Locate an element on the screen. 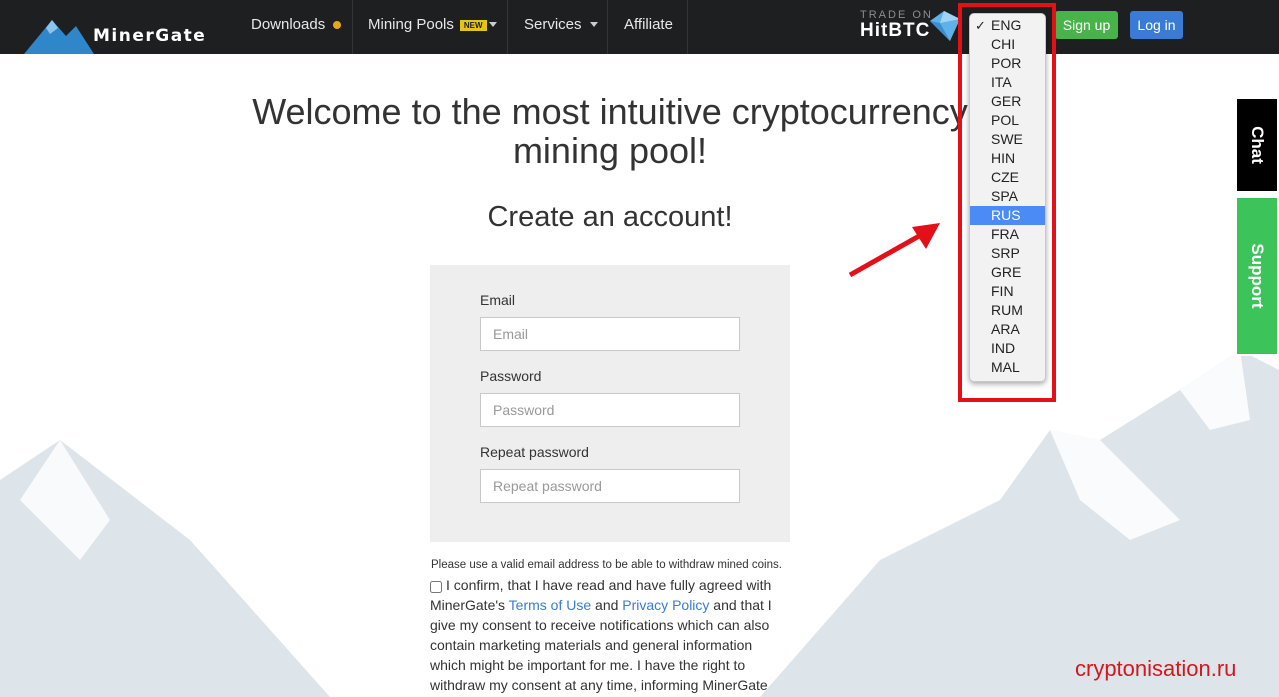 The height and width of the screenshot is (697, 1279). nav-mining-pools: Mining Pools NEW is located at coordinates (427, 27).